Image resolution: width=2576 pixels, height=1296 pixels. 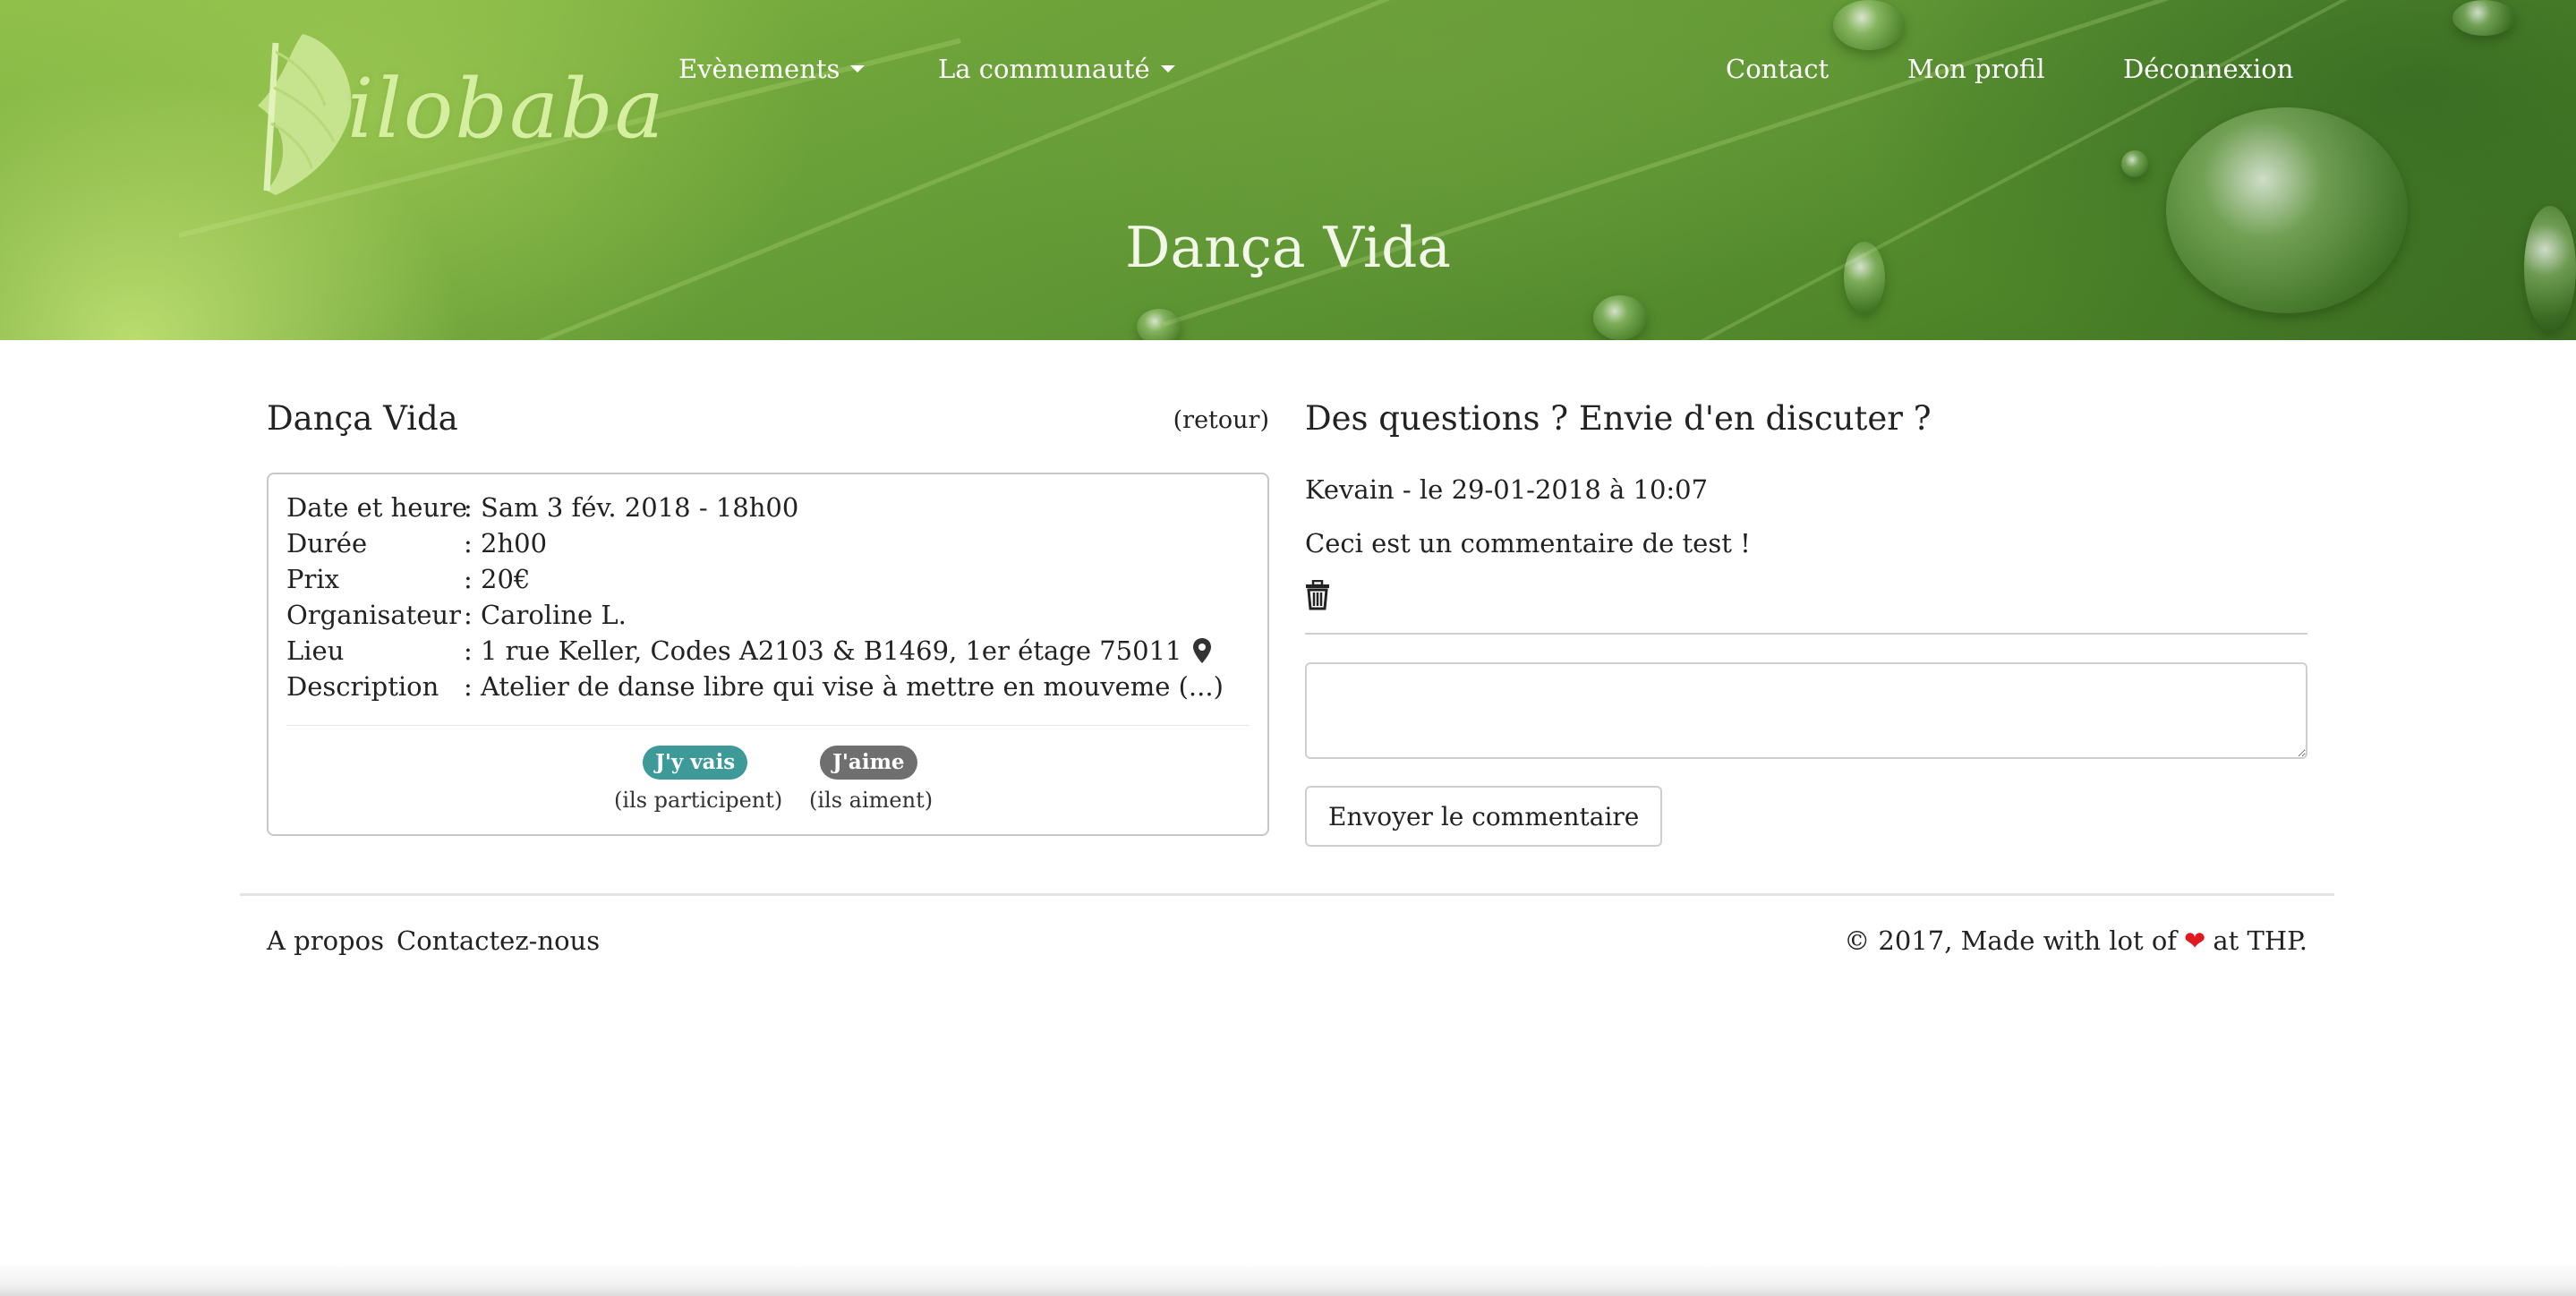 I want to click on comment-body: Ceci est un commentaire de test !, so click(x=1528, y=543).